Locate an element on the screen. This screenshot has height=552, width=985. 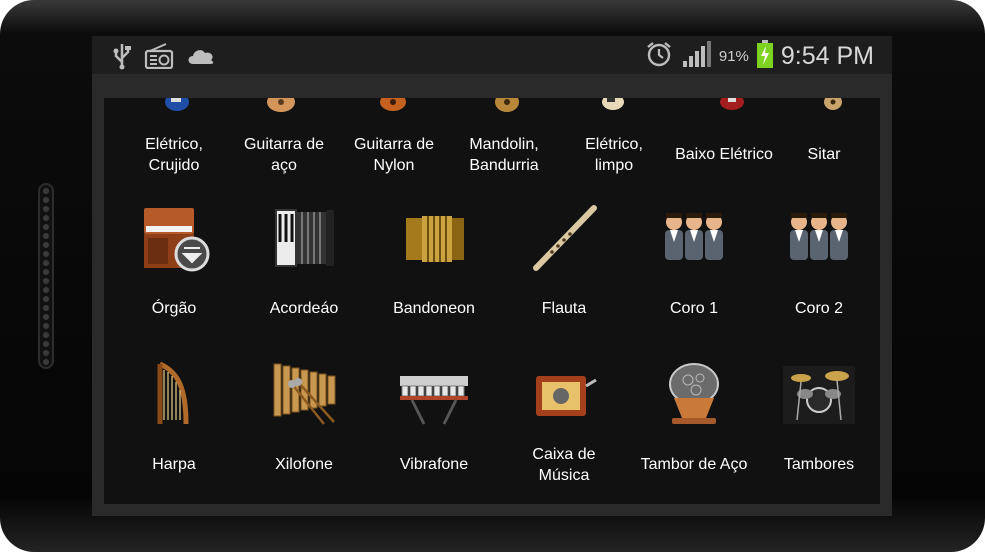
flute-icon is located at coordinates (565, 238).